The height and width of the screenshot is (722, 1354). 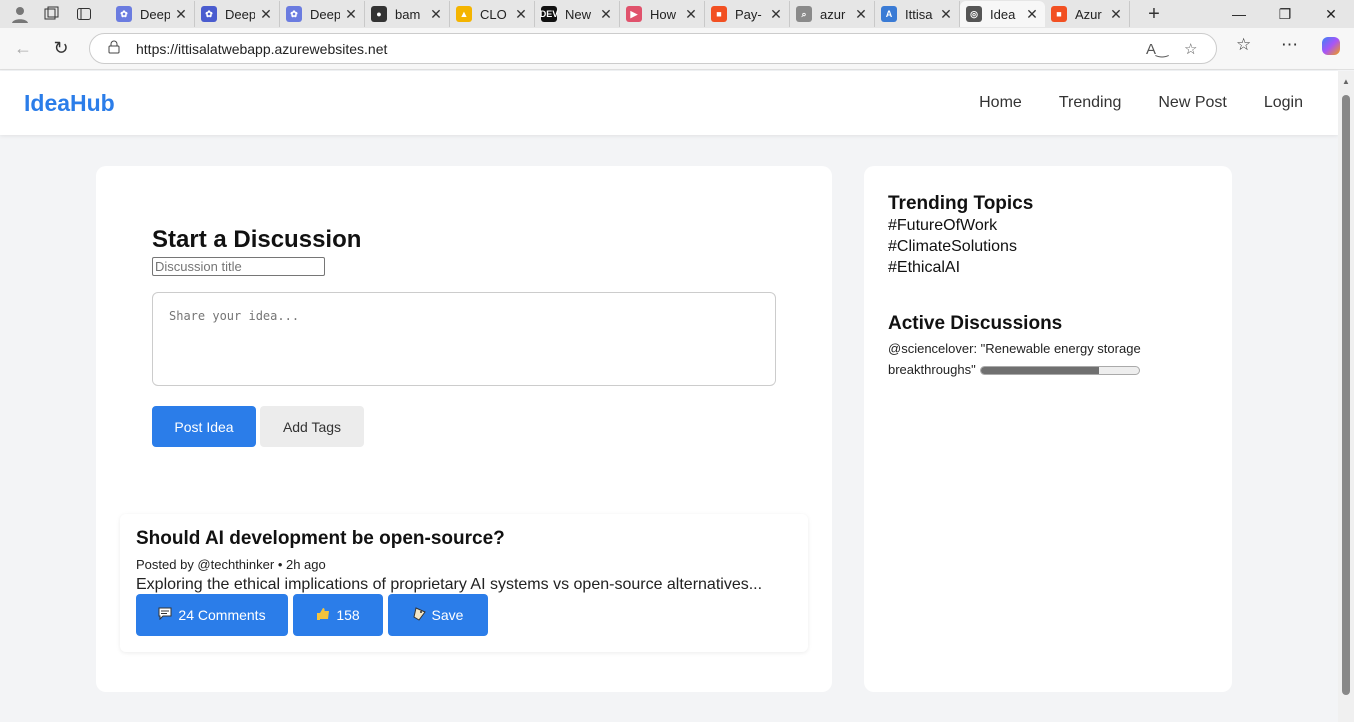 I want to click on workspaces-icon, so click(x=52, y=14).